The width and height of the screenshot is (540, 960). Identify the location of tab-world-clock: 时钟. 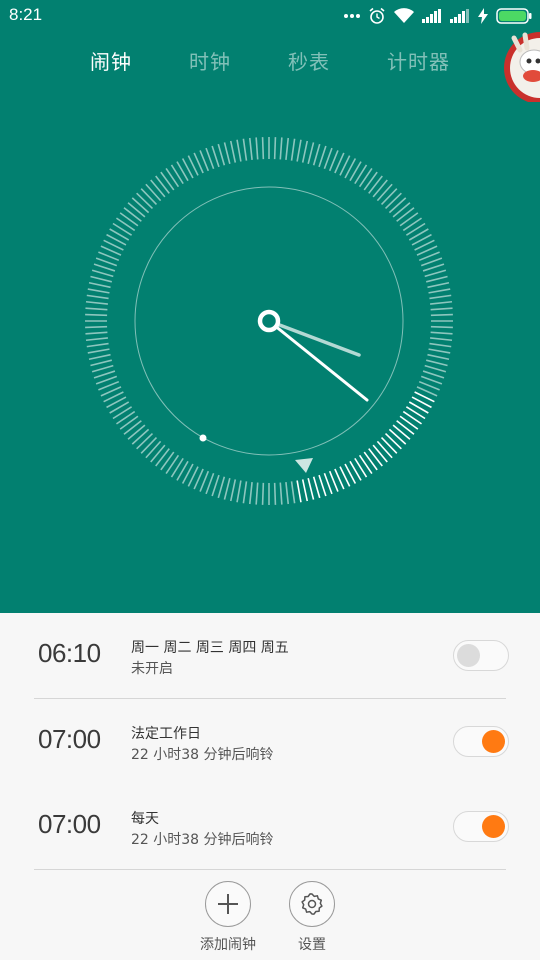
(210, 60).